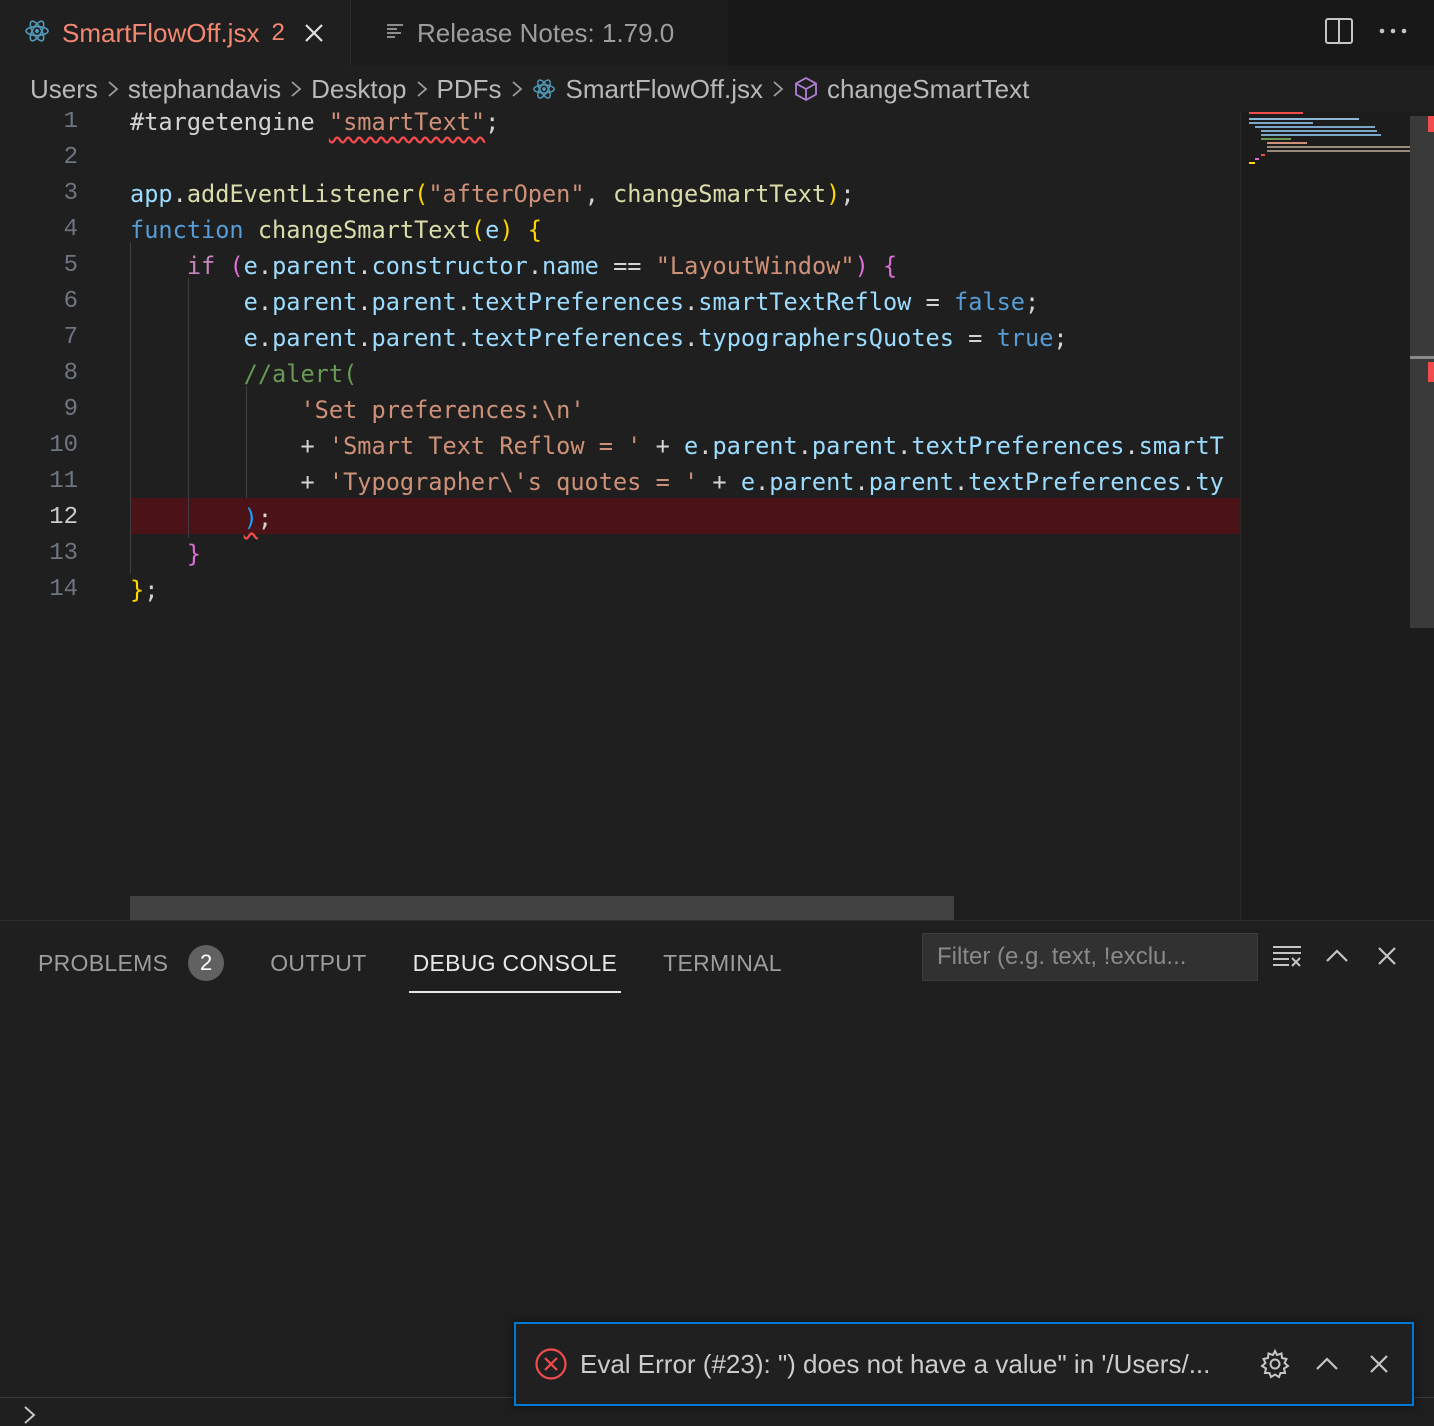 This screenshot has width=1434, height=1426. I want to click on line-number: 5, so click(70, 265).